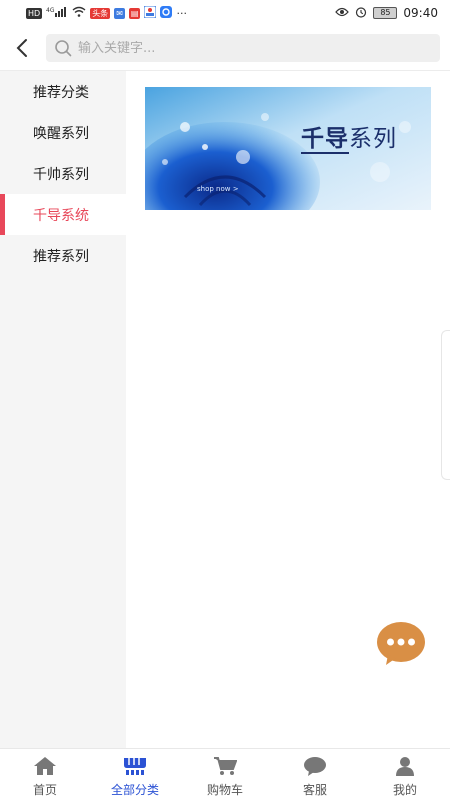  What do you see at coordinates (134, 790) in the screenshot?
I see `nav-all-categories-label: 全部分类` at bounding box center [134, 790].